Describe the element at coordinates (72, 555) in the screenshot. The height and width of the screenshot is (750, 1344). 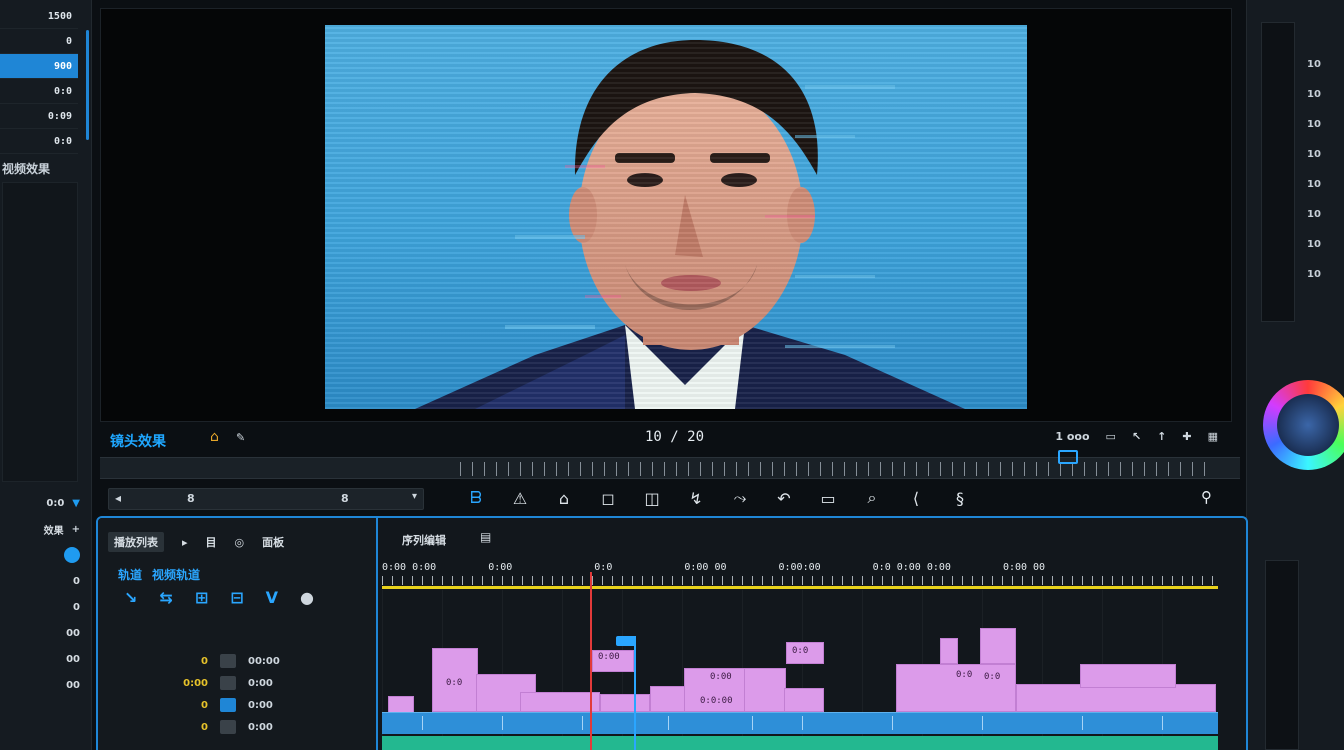
I see `circle-icon` at that location.